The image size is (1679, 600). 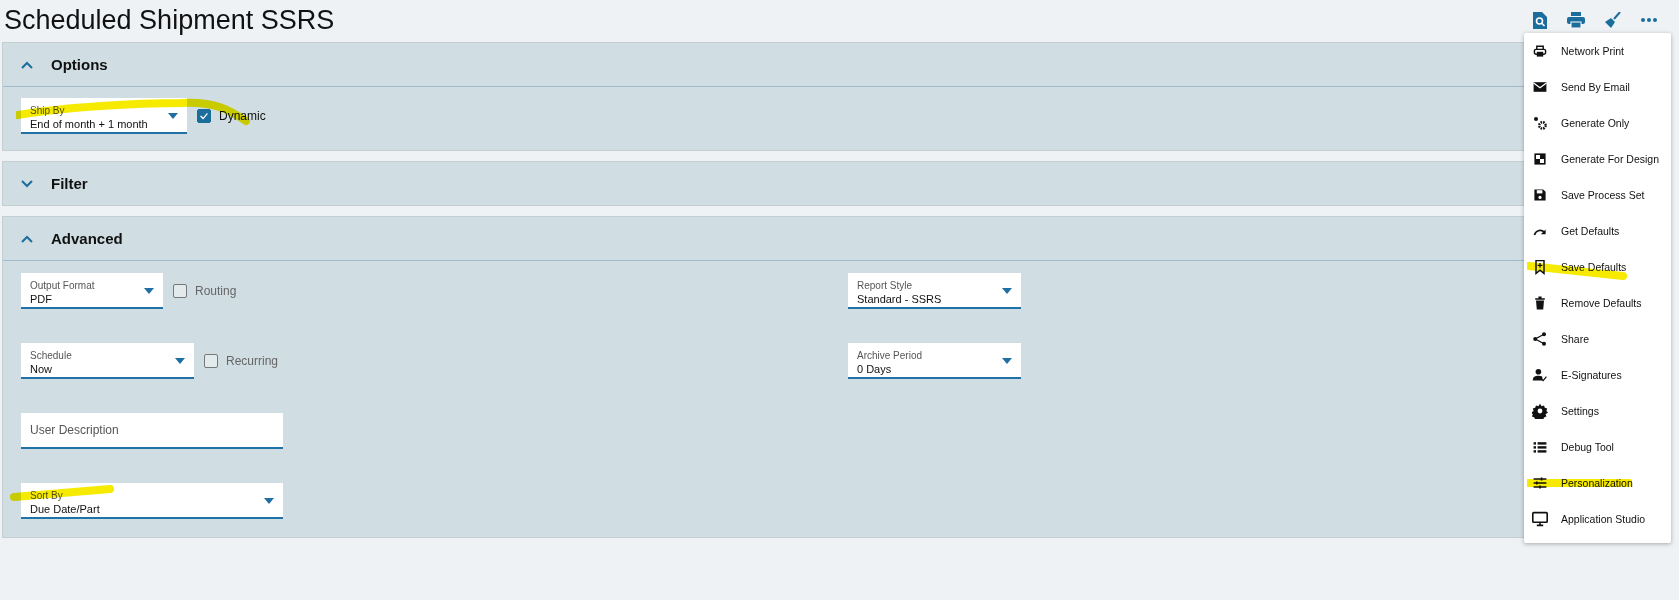 What do you see at coordinates (1597, 123) in the screenshot?
I see `menu-item: Generate Only` at bounding box center [1597, 123].